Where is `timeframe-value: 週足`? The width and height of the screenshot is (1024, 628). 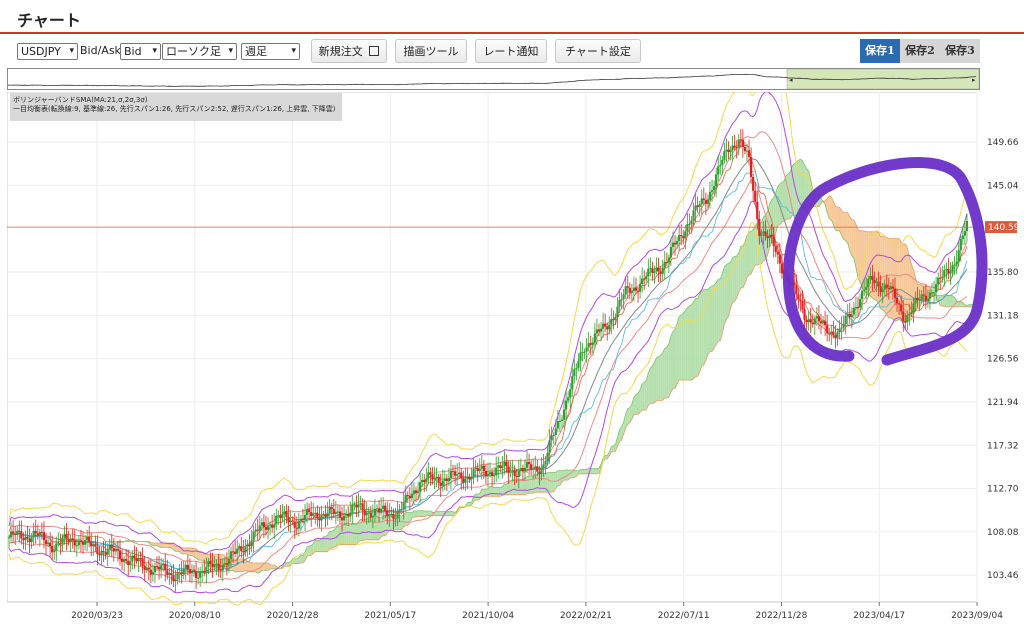 timeframe-value: 週足 is located at coordinates (256, 51).